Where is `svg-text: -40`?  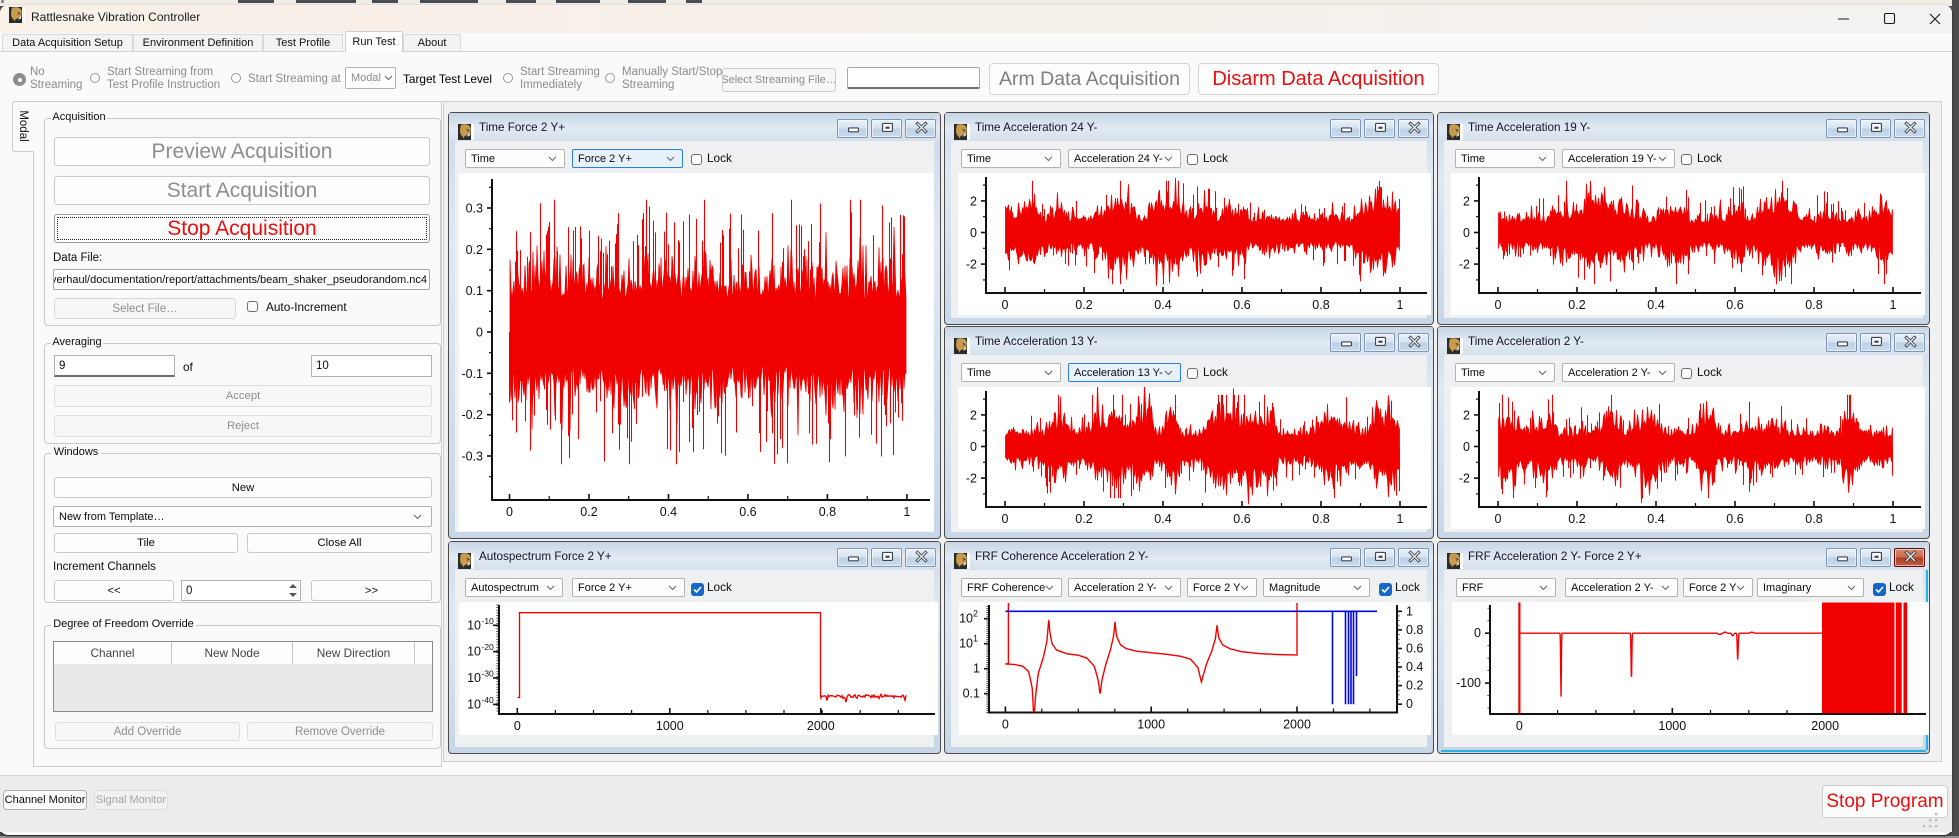 svg-text: -40 is located at coordinates (488, 700).